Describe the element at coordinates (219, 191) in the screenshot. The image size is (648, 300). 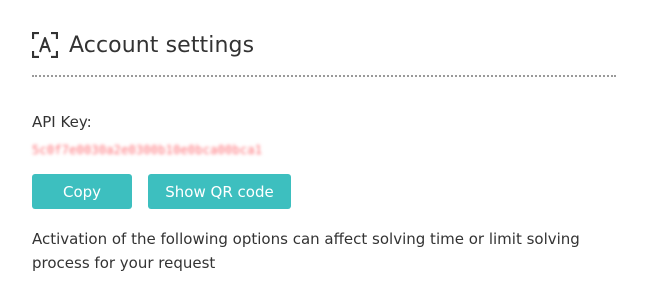
I see `show-qr-code-button: Show QR code` at that location.